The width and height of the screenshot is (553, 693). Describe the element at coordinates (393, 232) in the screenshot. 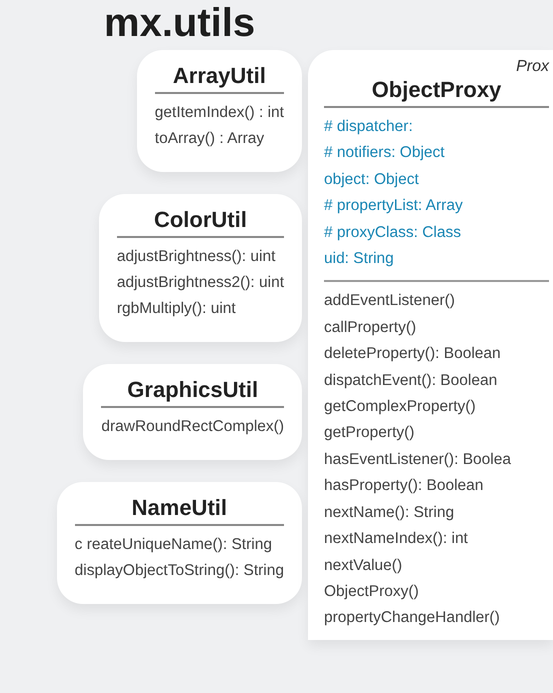

I see `attribute-text: # proxyClass: Class` at that location.